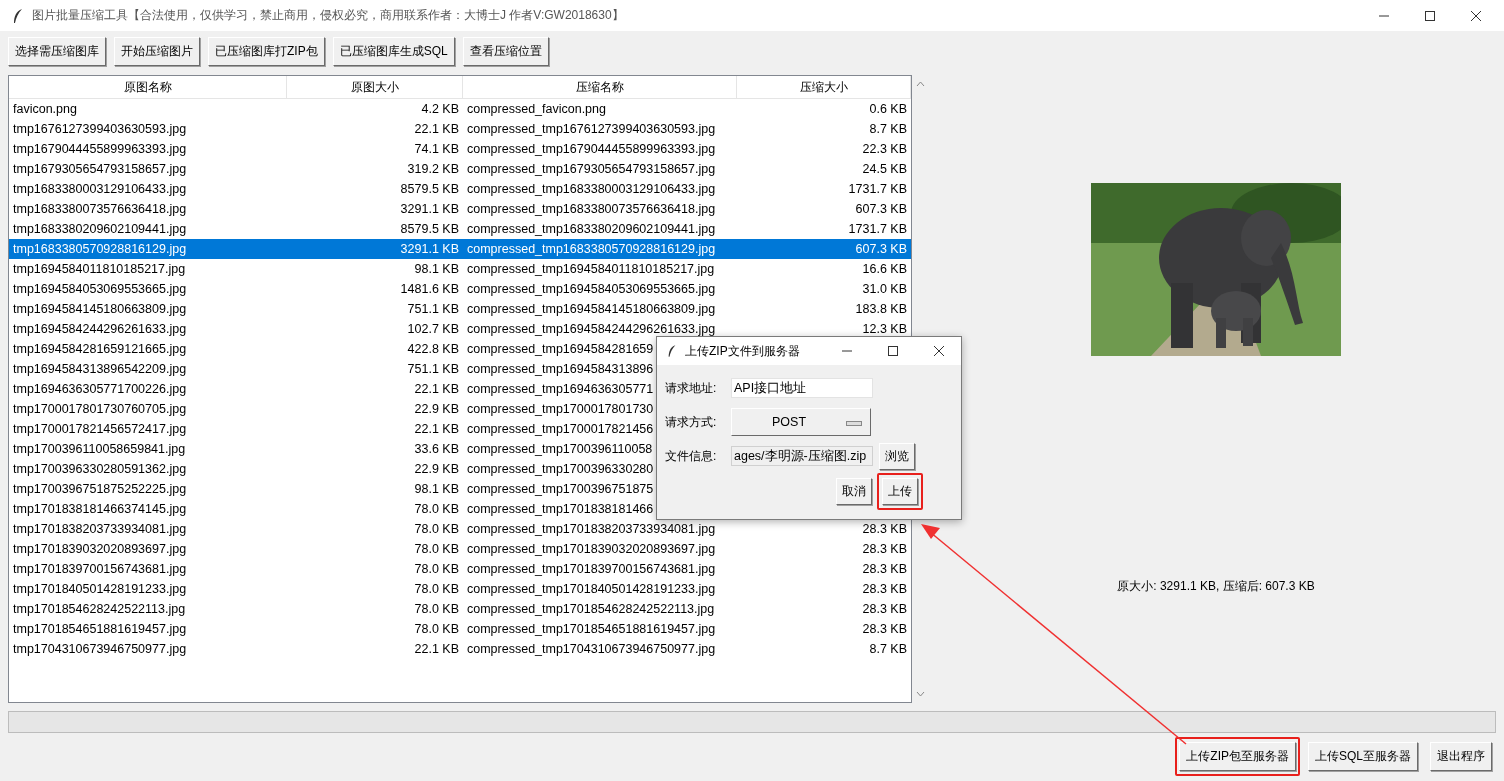 This screenshot has height=781, width=1504. What do you see at coordinates (100, 389) in the screenshot?
I see `table-cell: tmp1694636305771700226.jpg` at bounding box center [100, 389].